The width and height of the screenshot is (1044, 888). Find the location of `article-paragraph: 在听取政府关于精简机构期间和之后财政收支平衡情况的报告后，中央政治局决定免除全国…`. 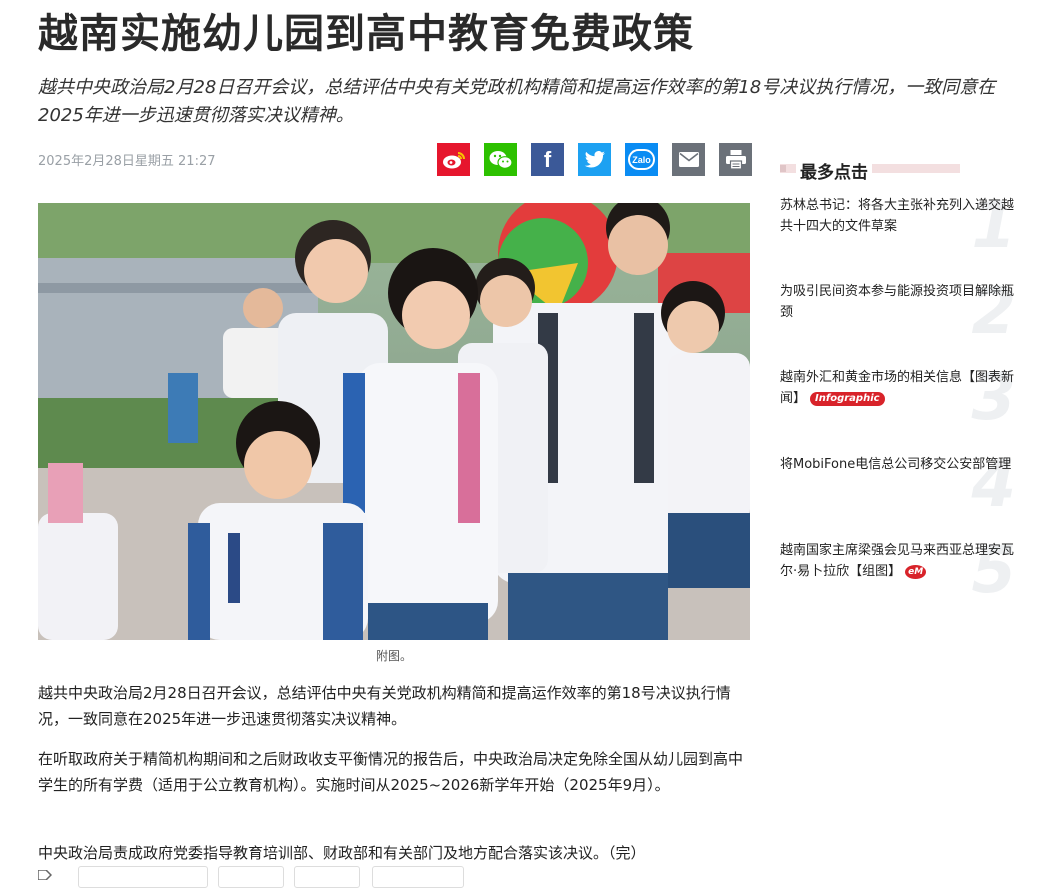

article-paragraph: 在听取政府关于精简机构期间和之后财政收支平衡情况的报告后，中央政治局决定免除全国… is located at coordinates (391, 772).